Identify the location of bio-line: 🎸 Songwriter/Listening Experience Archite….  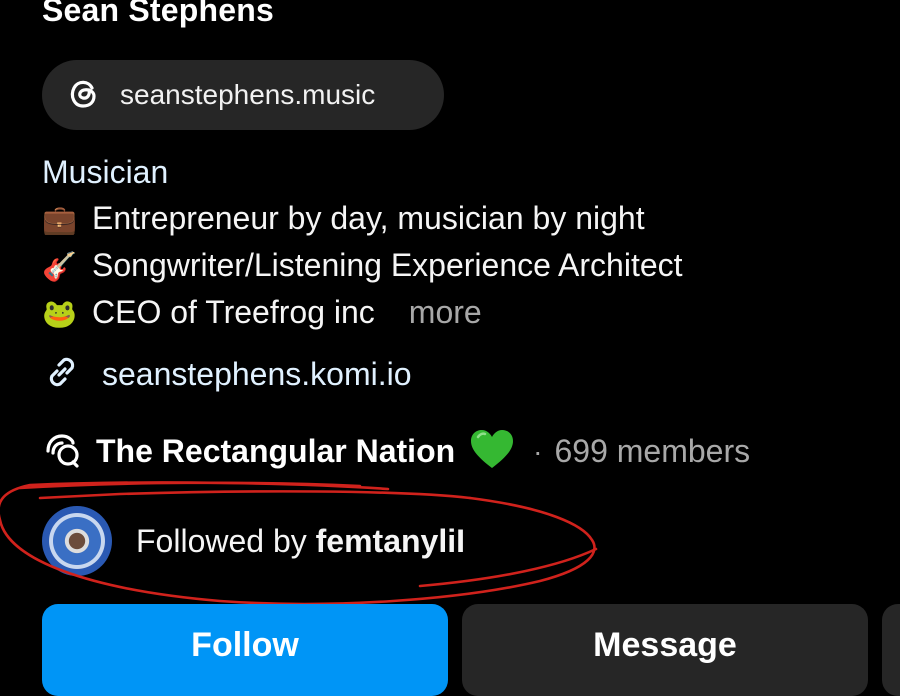
(362, 266).